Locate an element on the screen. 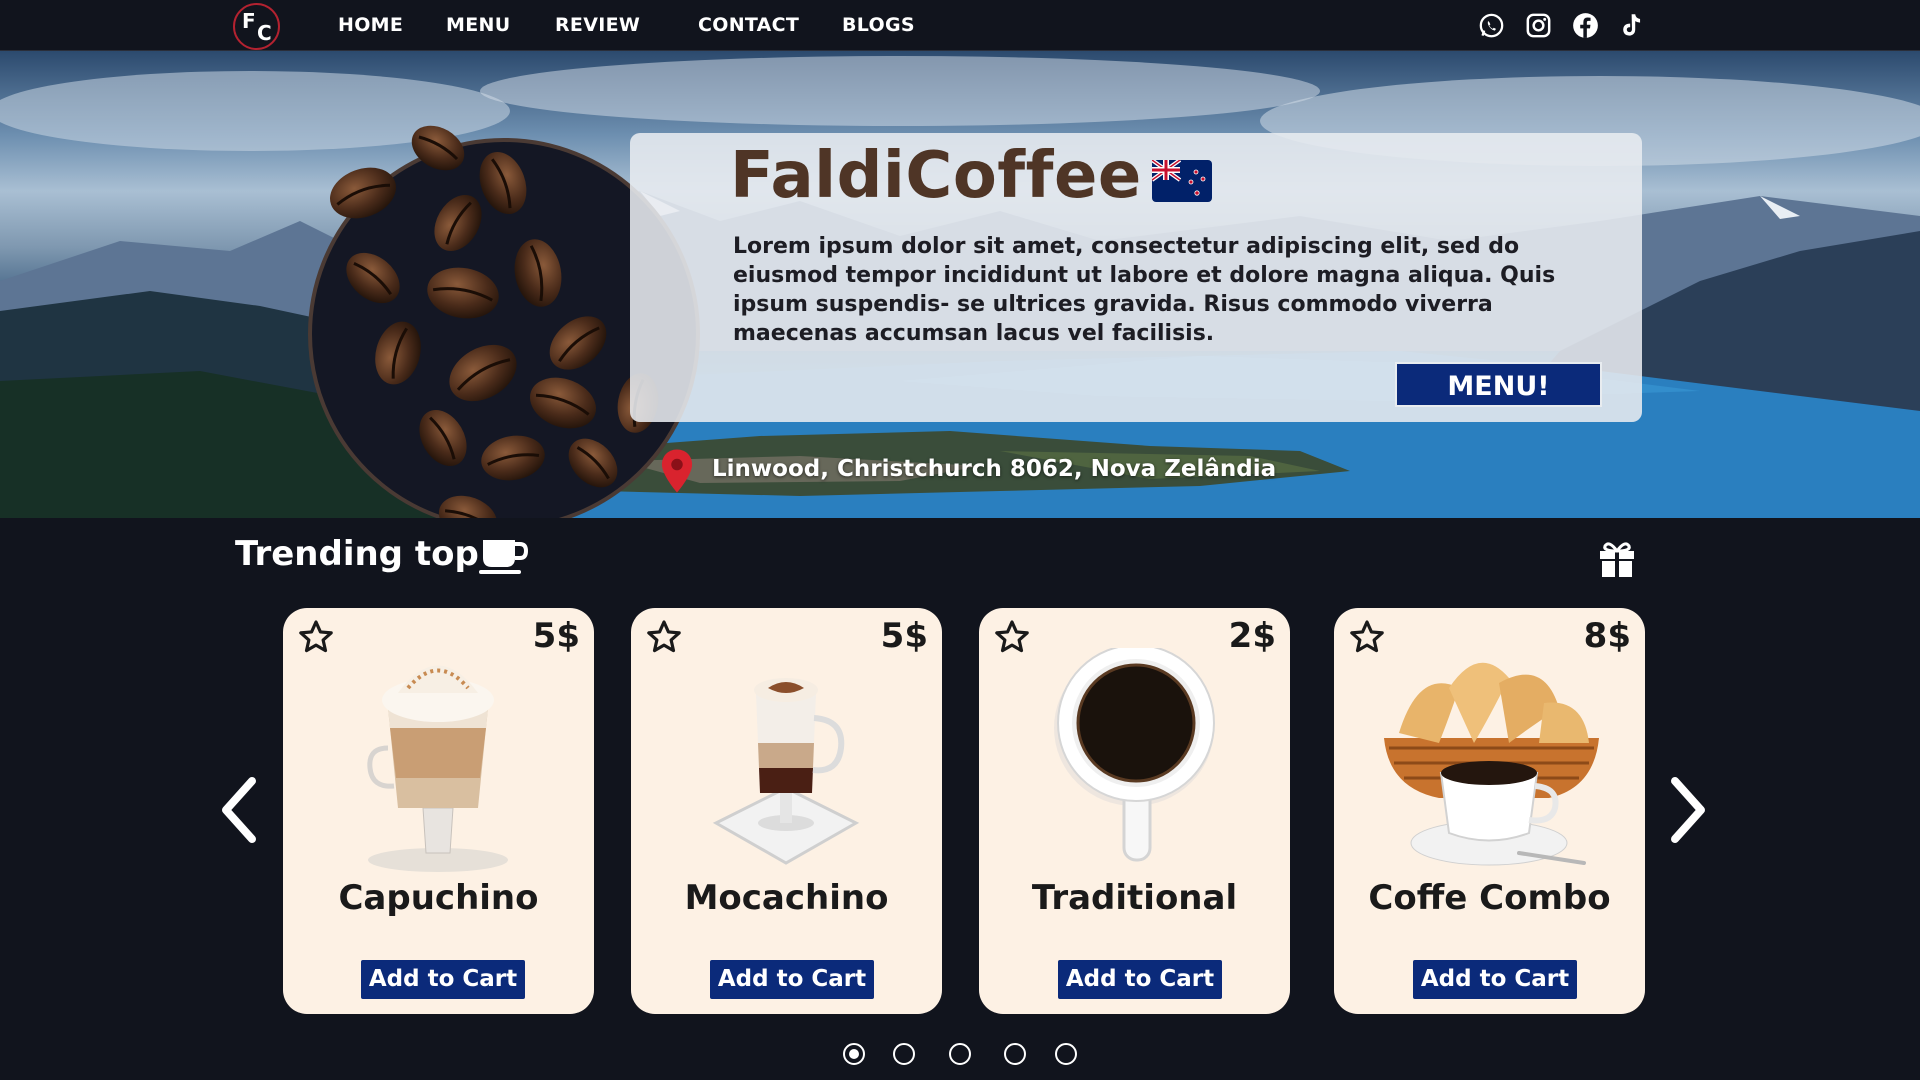 This screenshot has width=1920, height=1080. trending-title: Trending top is located at coordinates (357, 554).